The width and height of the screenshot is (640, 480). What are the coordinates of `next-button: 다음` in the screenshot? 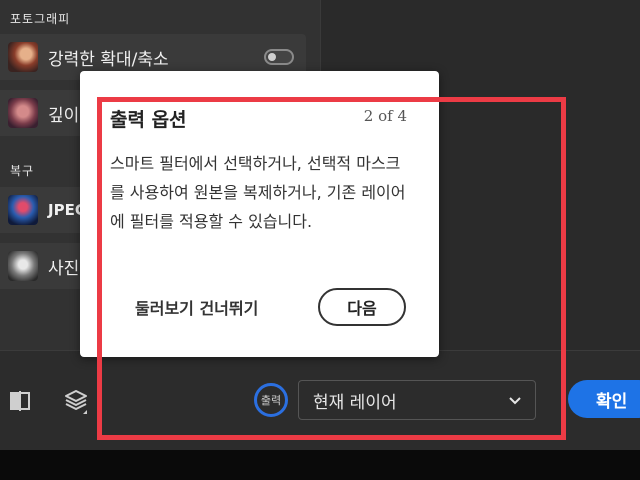 It's located at (362, 307).